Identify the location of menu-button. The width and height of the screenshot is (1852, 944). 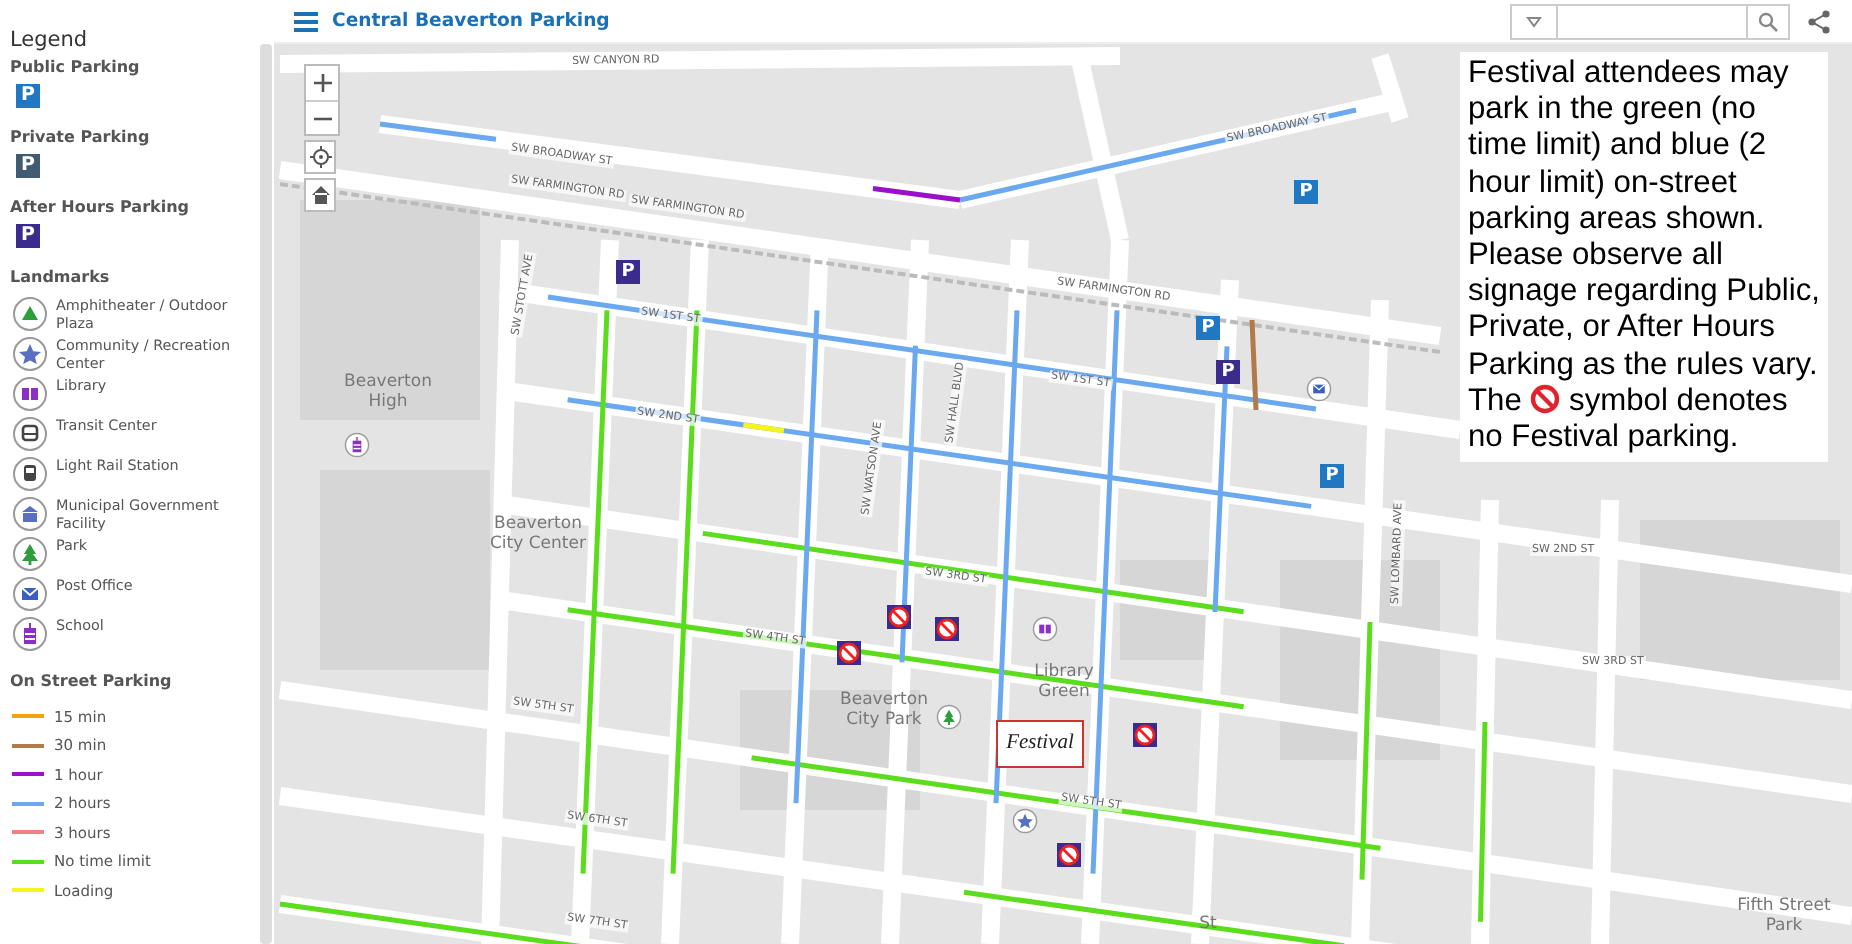
(306, 21).